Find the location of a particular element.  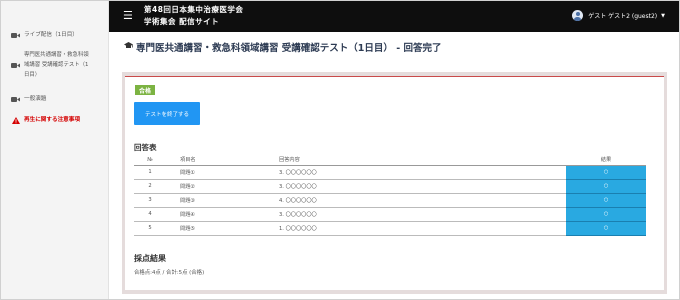

table-row: 5 問題⑤ 1. 〇〇〇〇〇〇 ○ is located at coordinates (390, 228).